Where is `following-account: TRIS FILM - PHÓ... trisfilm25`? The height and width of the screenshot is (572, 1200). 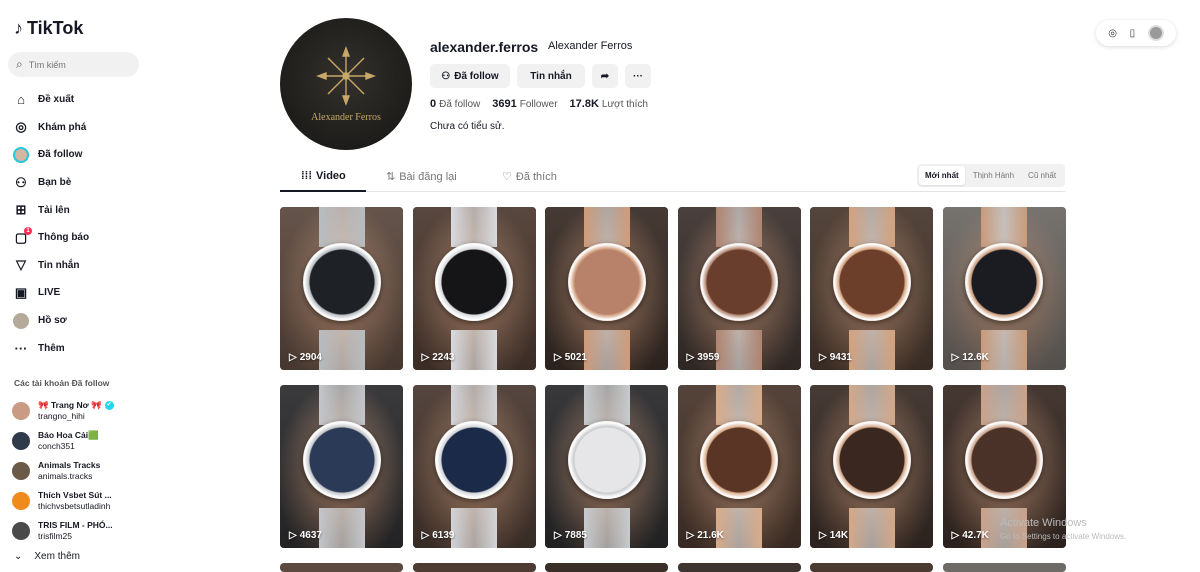
following-account: TRIS FILM - PHÓ... trisfilm25 is located at coordinates (77, 531).